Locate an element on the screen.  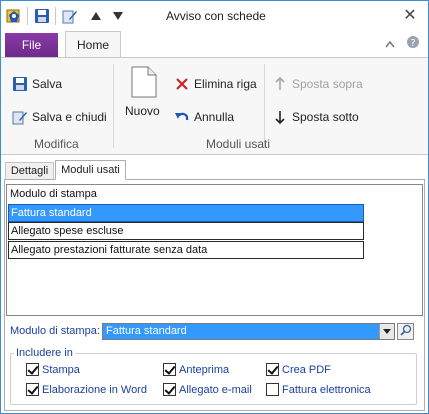
list-item: Allegato spese escluse is located at coordinates (186, 231).